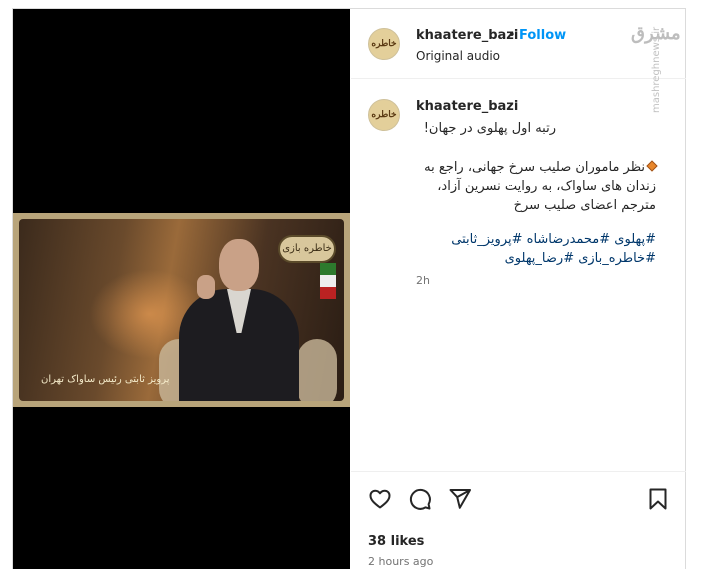 The image size is (701, 569). What do you see at coordinates (658, 499) in the screenshot?
I see `bookmark-icon` at bounding box center [658, 499].